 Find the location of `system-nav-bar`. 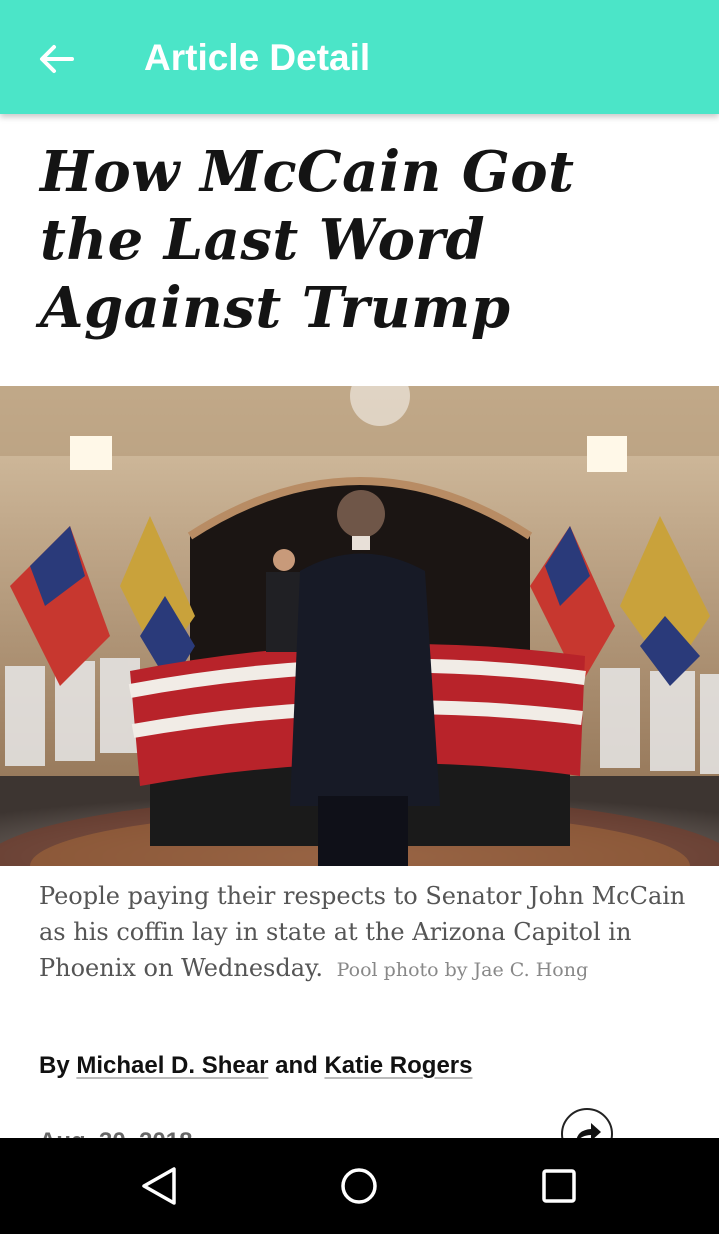

system-nav-bar is located at coordinates (359, 1186).